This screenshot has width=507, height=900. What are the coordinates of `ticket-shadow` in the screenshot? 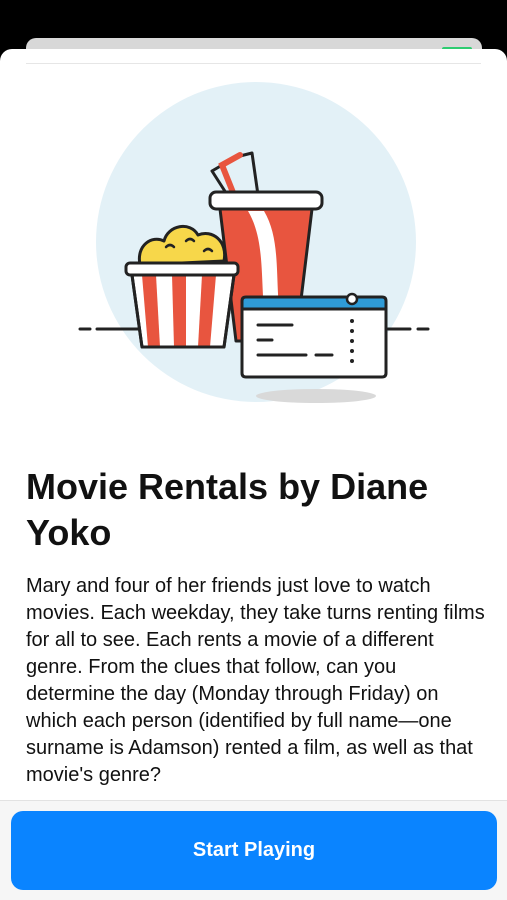 It's located at (316, 396).